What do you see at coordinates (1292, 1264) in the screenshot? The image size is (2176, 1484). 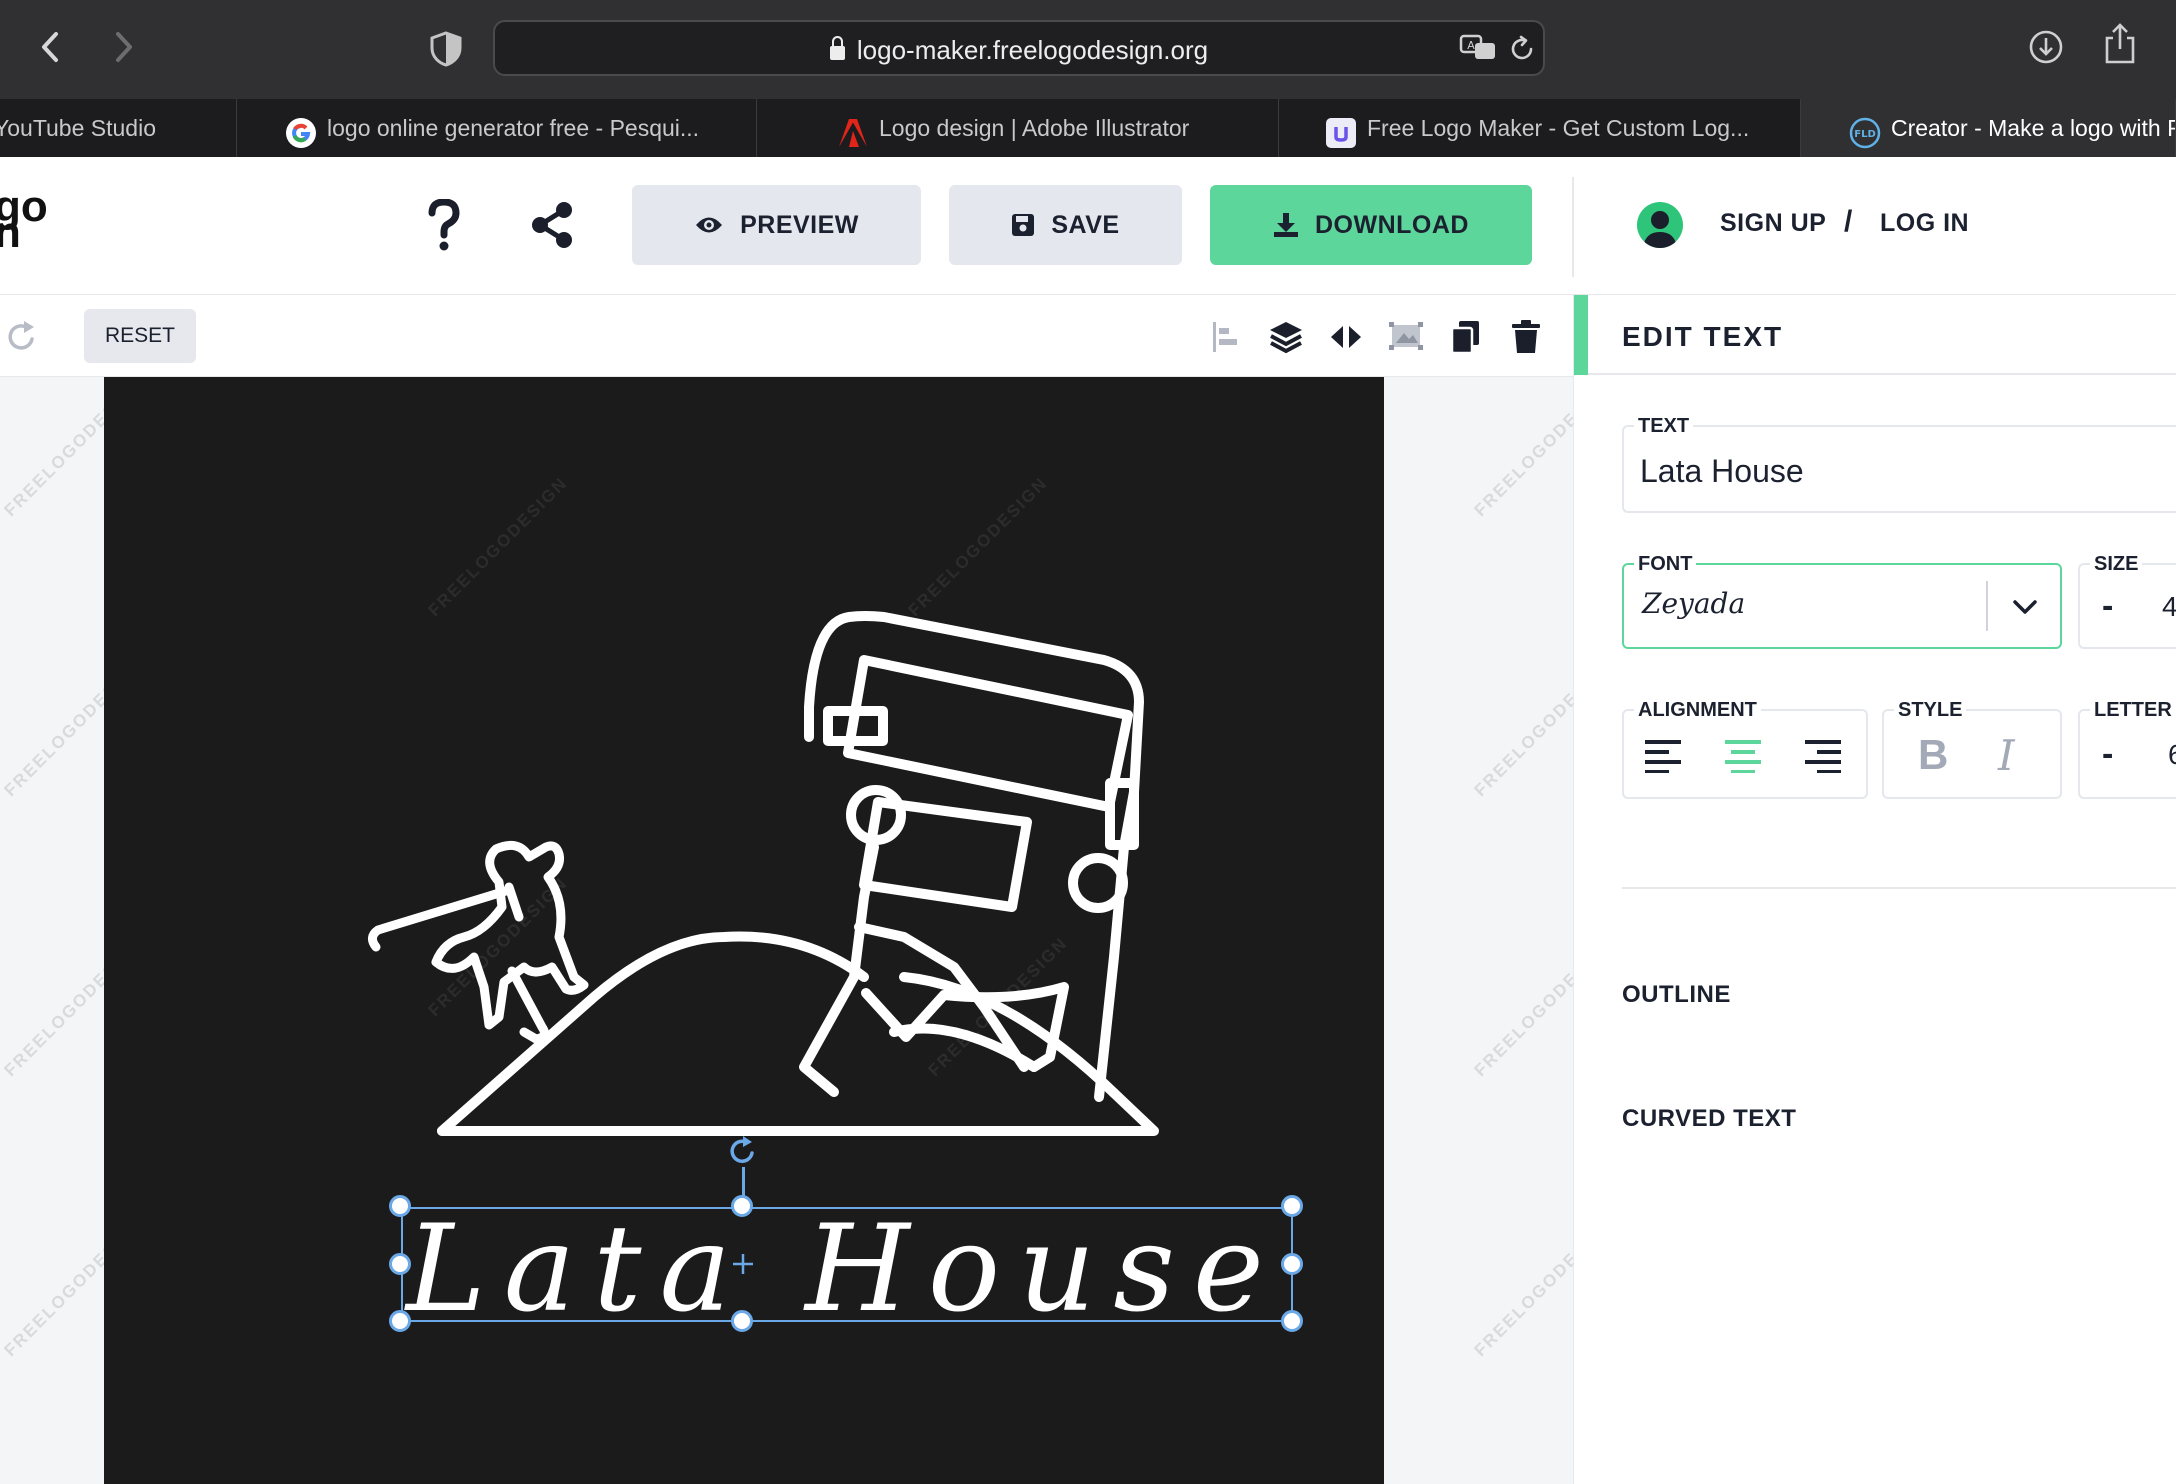 I see `resize-handle-mr` at bounding box center [1292, 1264].